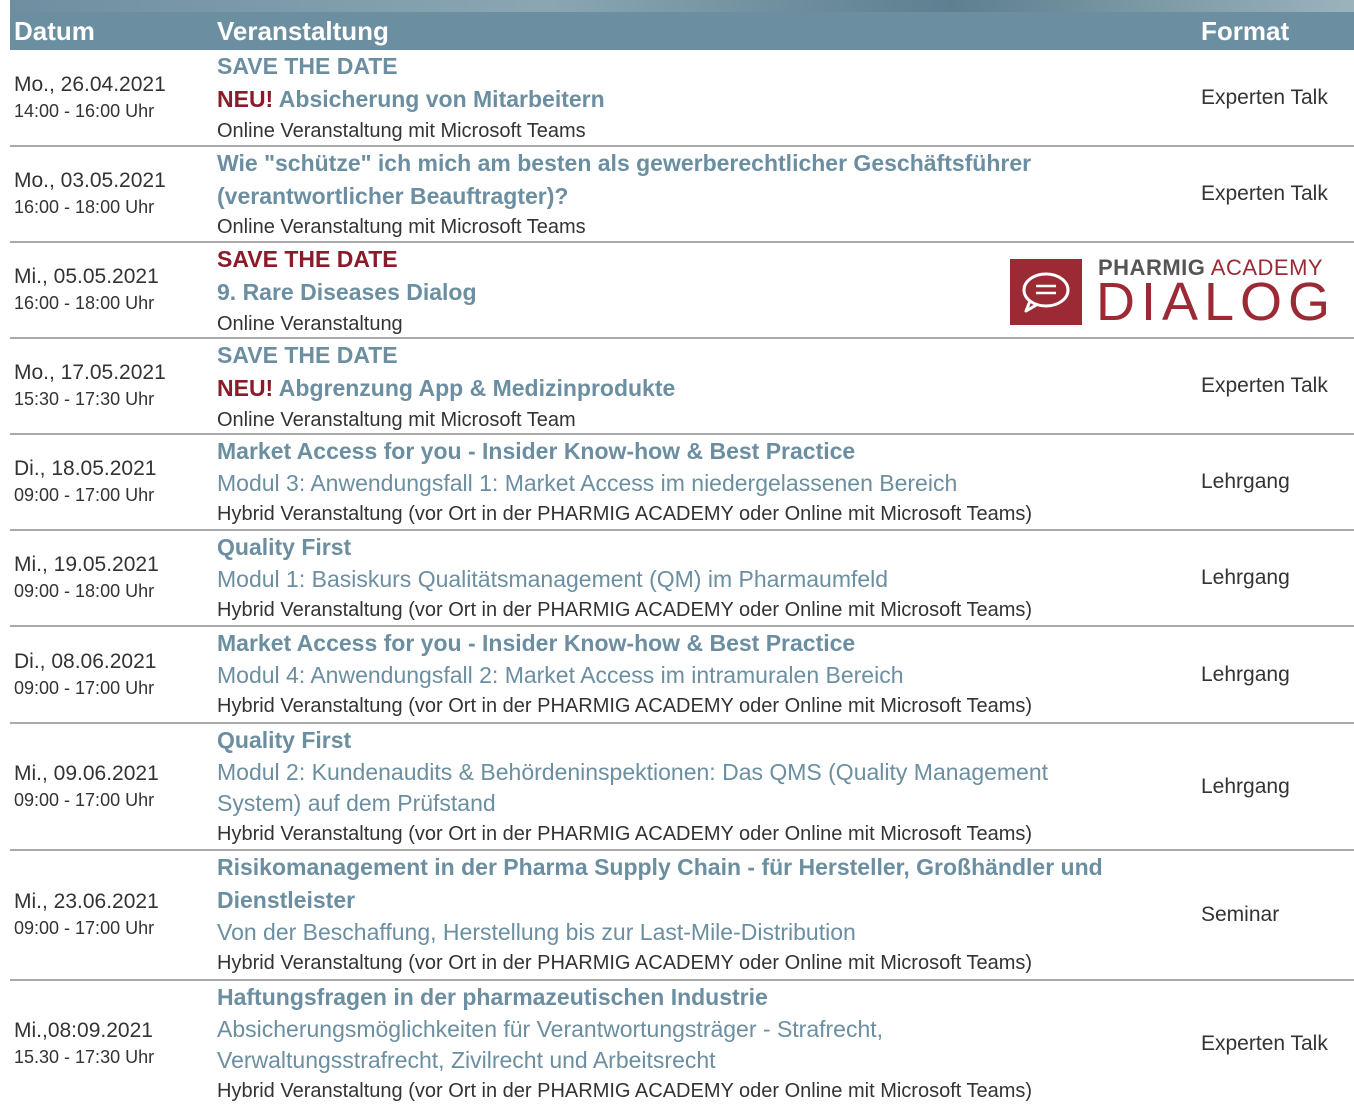 The image size is (1354, 1106). I want to click on table-header: Datum Veranstaltung Format, so click(682, 31).